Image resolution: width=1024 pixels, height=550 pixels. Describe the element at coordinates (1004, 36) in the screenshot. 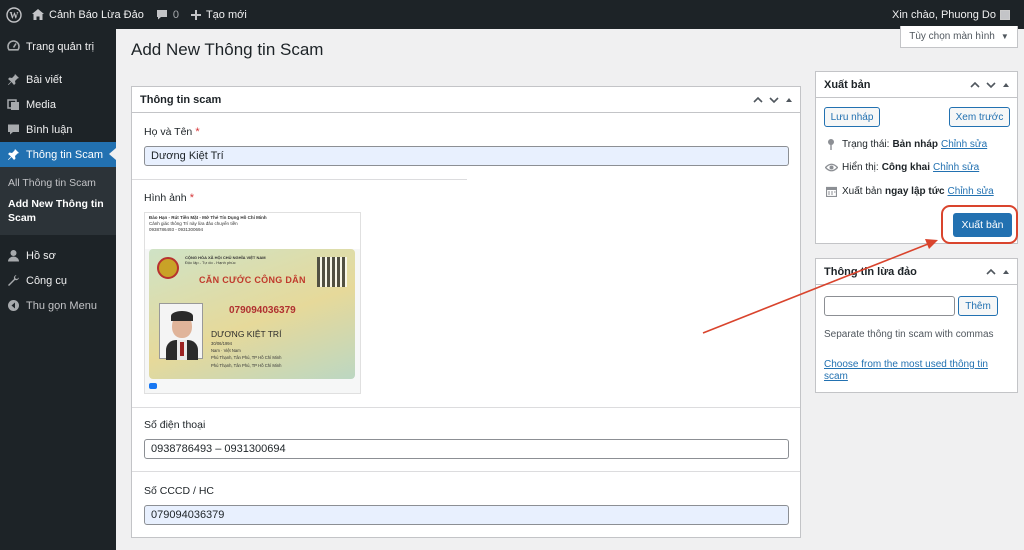

I see `caret-down-icon: ▼` at that location.